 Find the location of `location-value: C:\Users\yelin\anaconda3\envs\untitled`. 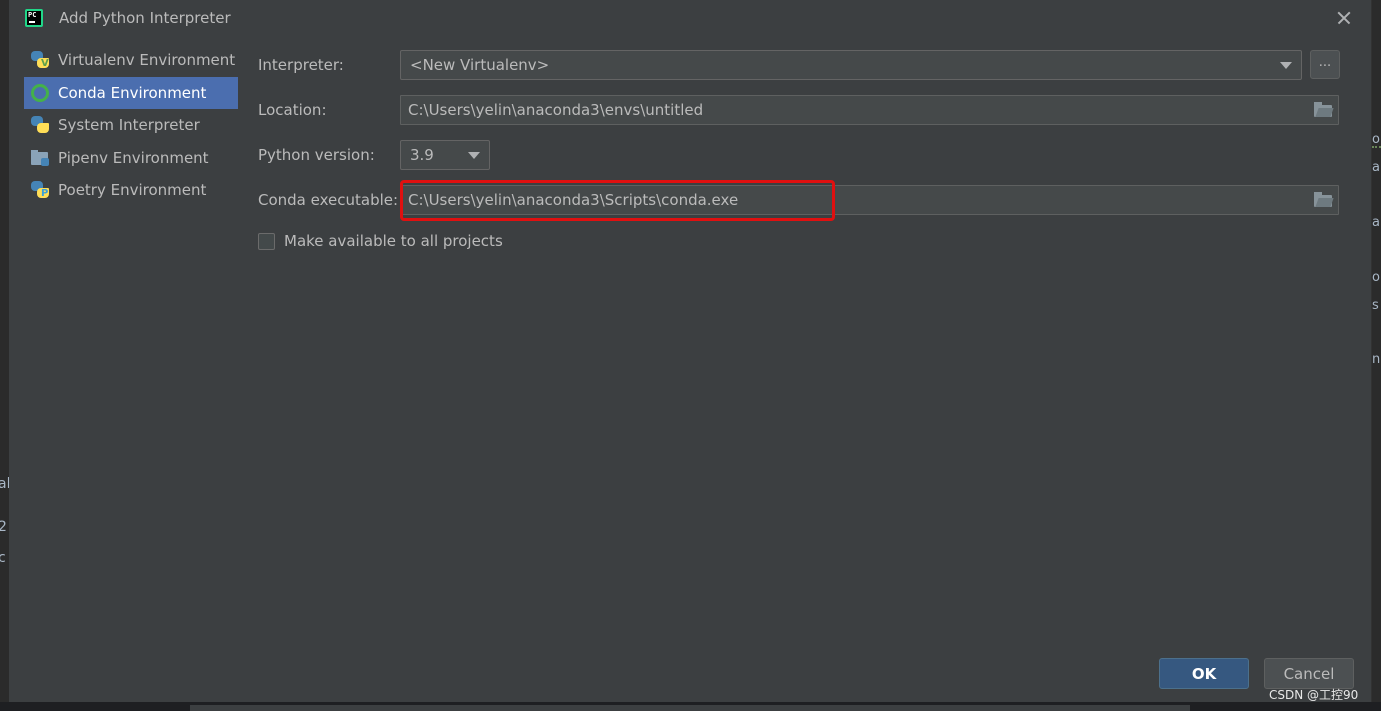

location-value: C:\Users\yelin\anaconda3\envs\untitled is located at coordinates (556, 110).